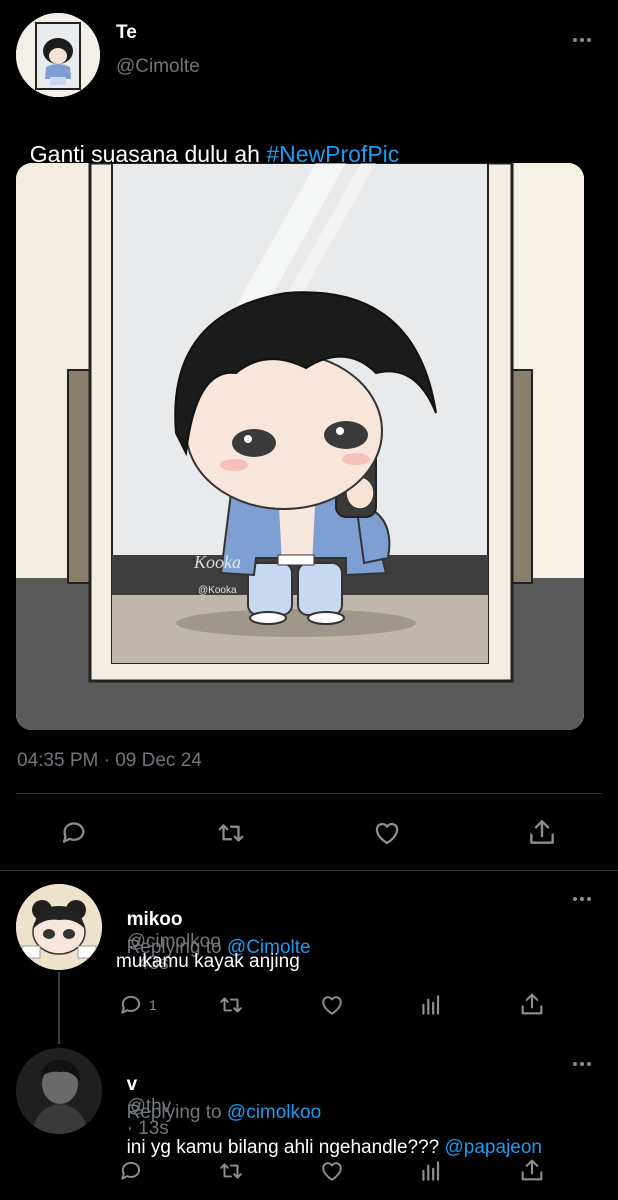  Describe the element at coordinates (126, 33) in the screenshot. I see `author-display-name: Te` at that location.